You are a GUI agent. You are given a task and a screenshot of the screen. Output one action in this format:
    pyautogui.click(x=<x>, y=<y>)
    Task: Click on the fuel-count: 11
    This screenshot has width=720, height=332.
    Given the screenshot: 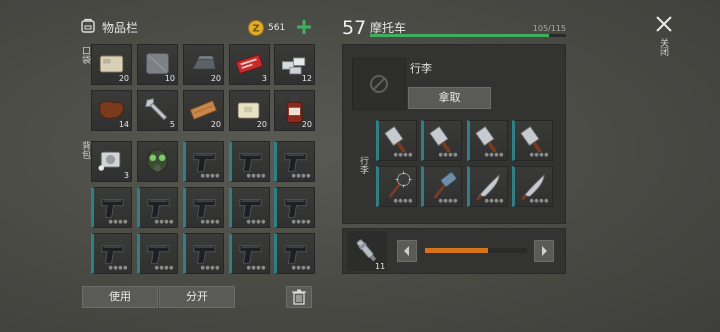 What is the action you would take?
    pyautogui.click(x=380, y=266)
    